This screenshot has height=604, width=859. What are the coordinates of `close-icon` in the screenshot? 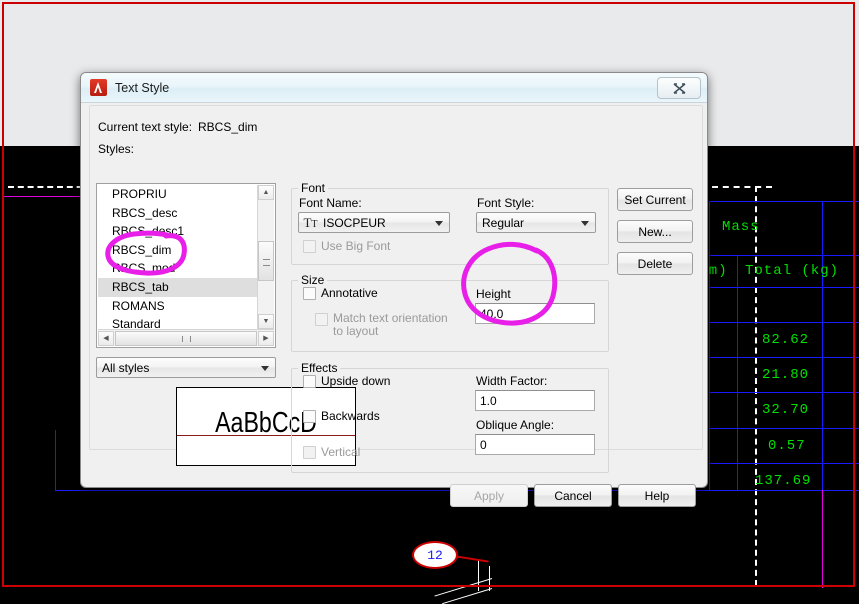 It's located at (679, 88).